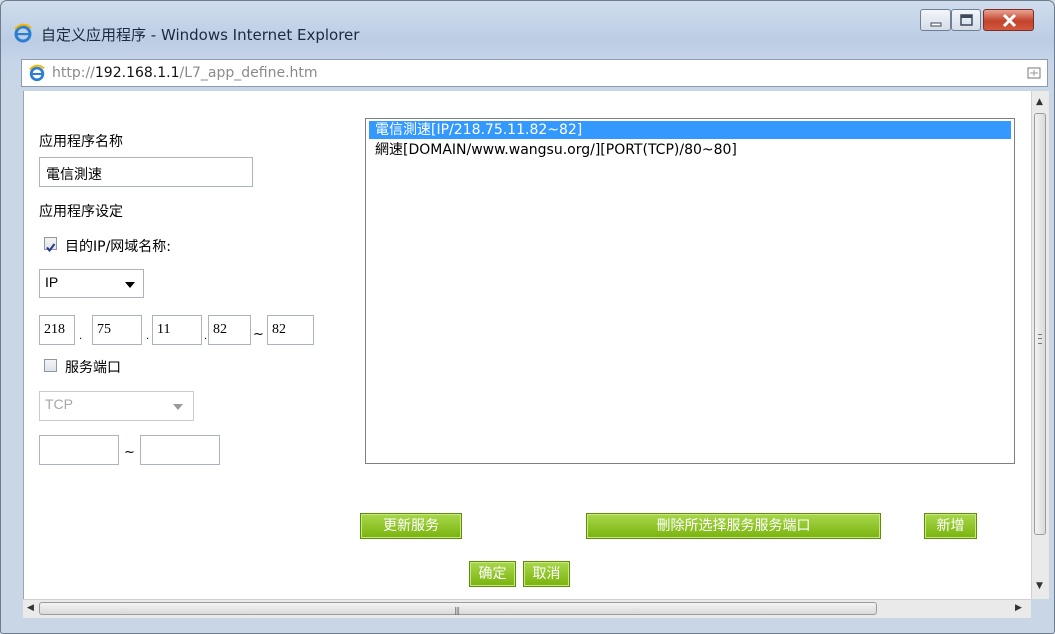 The width and height of the screenshot is (1055, 634). I want to click on dest-ip-label: 目的IP/网域名称:, so click(118, 247).